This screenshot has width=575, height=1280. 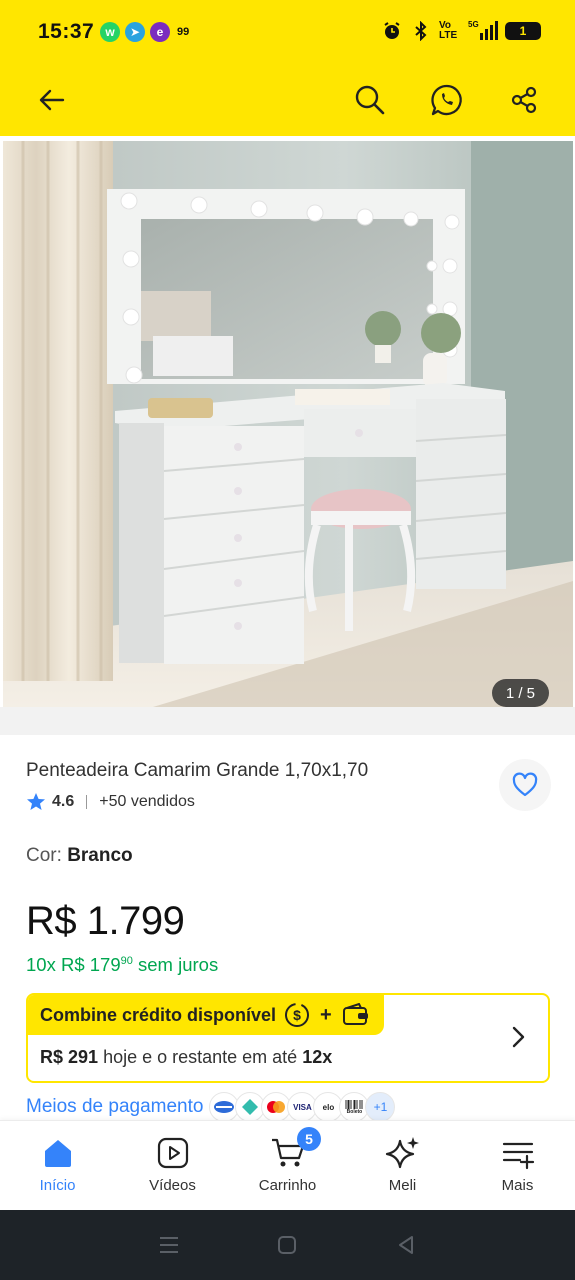 What do you see at coordinates (36, 801) in the screenshot?
I see `star-icon` at bounding box center [36, 801].